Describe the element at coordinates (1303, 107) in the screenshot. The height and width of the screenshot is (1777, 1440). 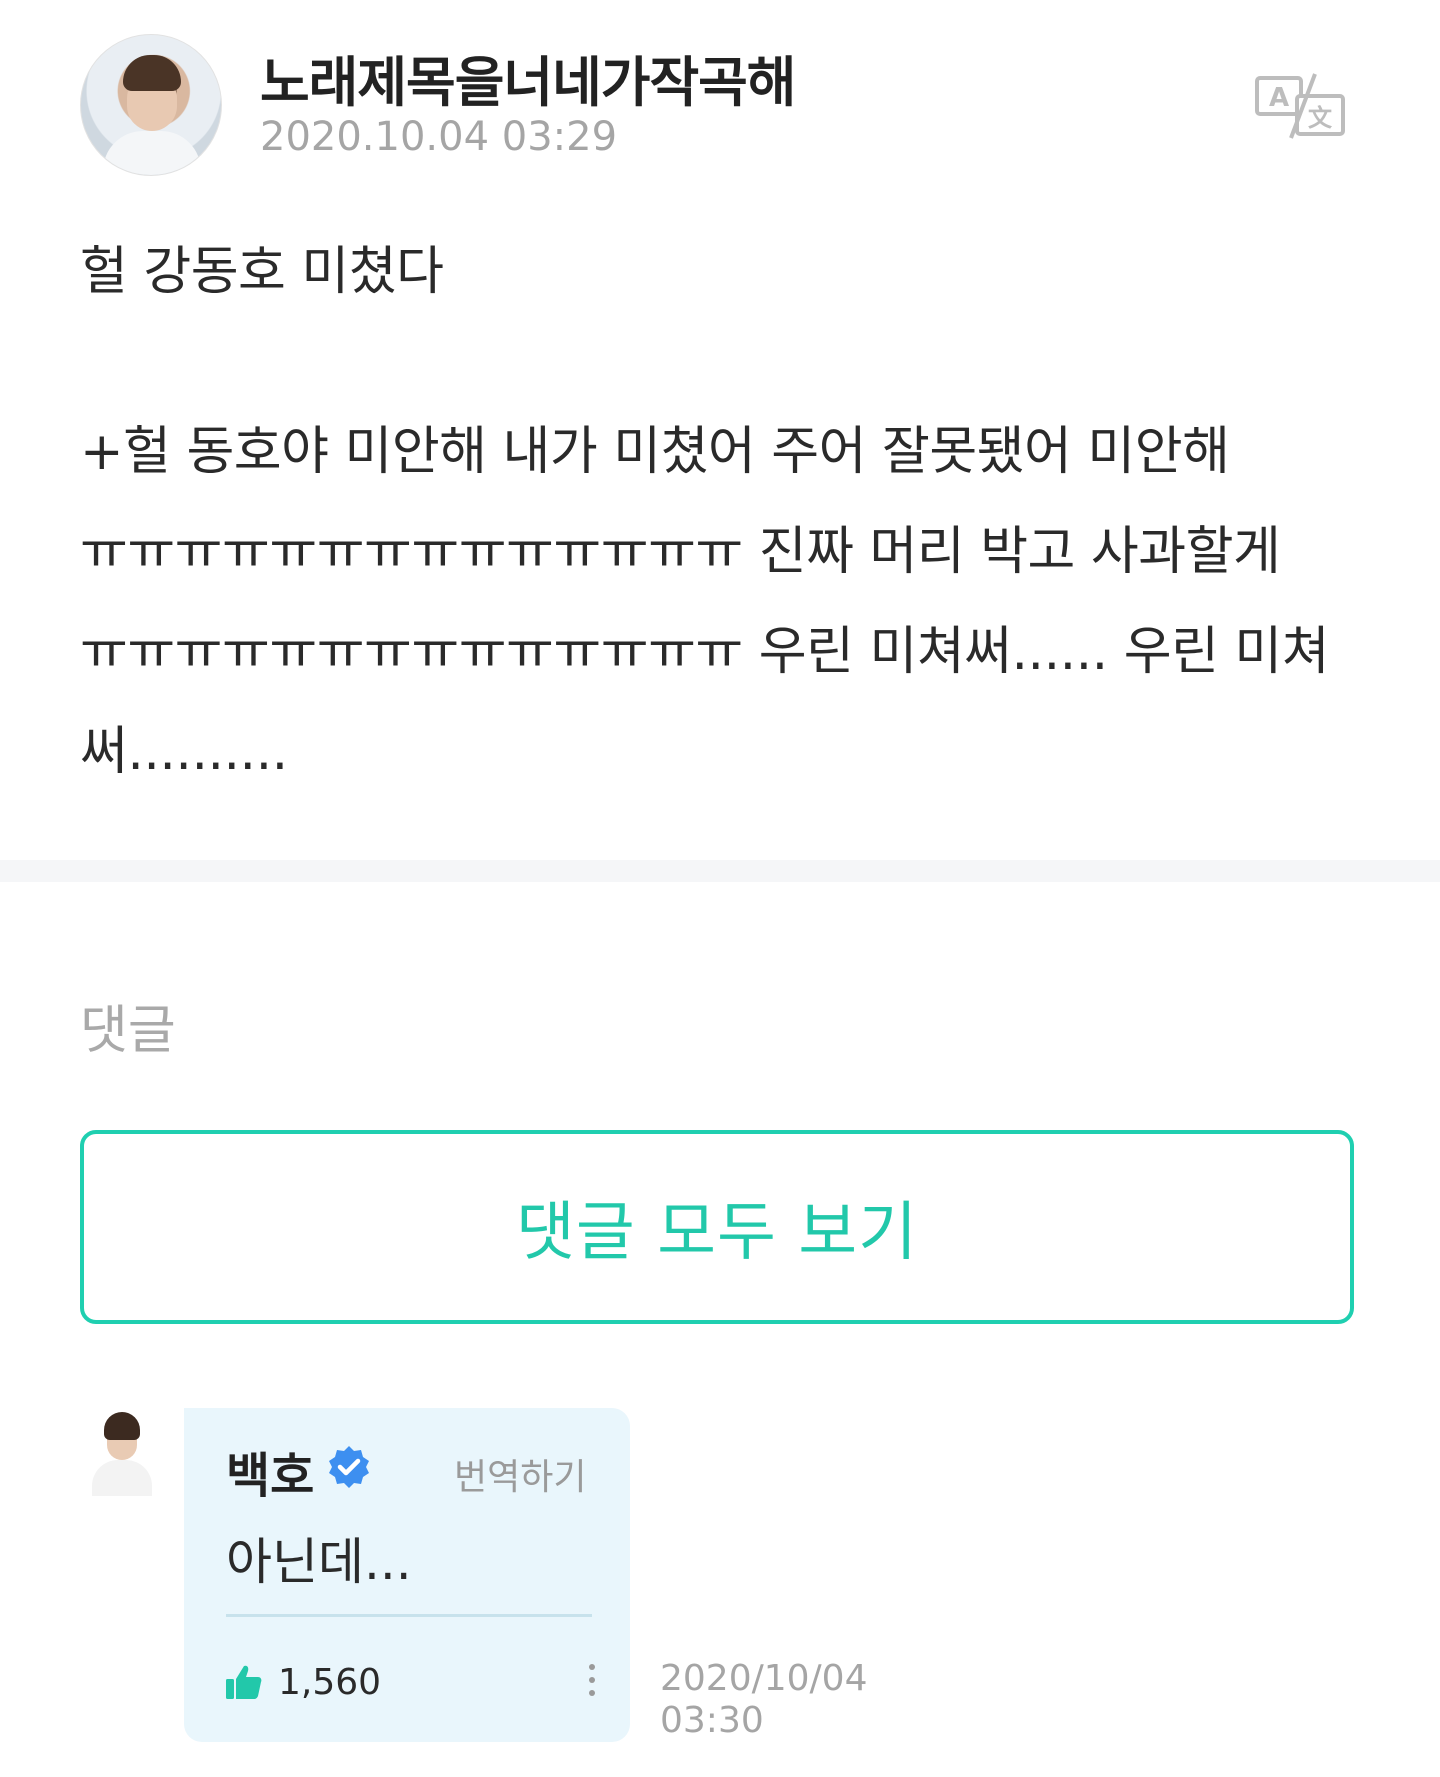
I see `translate-icon: A 文` at that location.